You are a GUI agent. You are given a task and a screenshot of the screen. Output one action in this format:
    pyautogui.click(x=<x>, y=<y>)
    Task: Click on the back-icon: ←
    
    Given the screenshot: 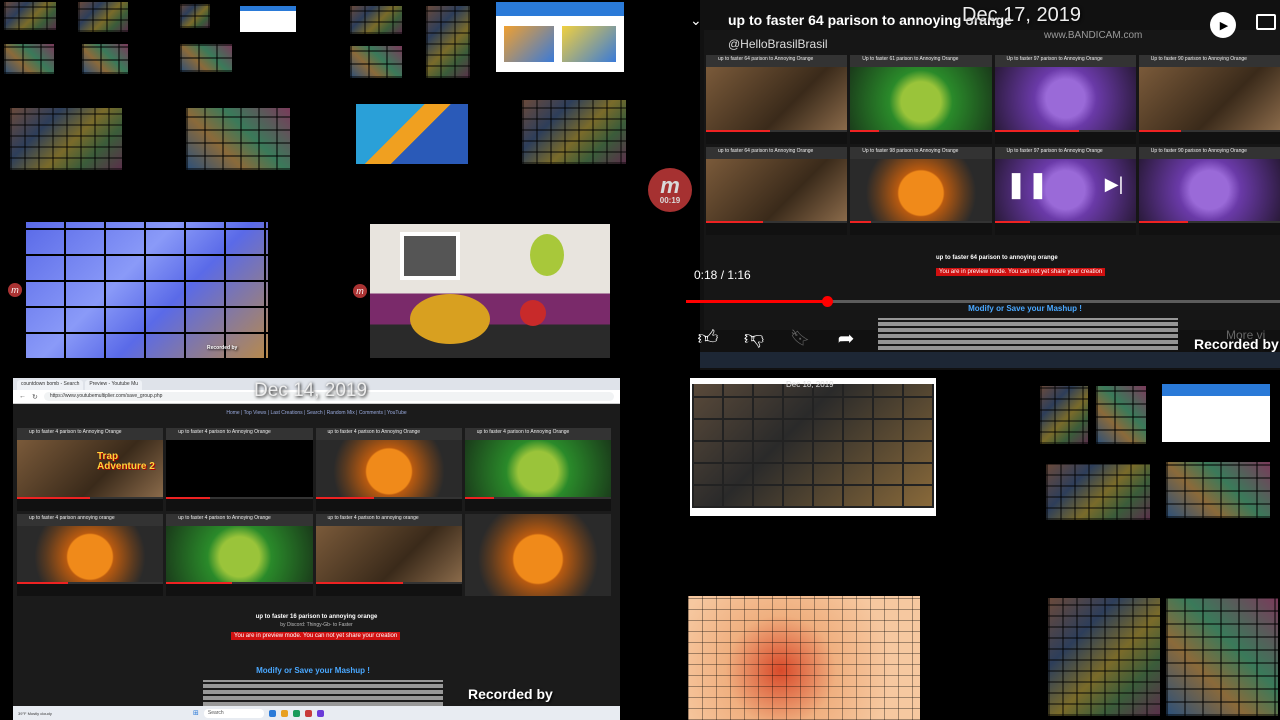 What is the action you would take?
    pyautogui.click(x=22, y=396)
    